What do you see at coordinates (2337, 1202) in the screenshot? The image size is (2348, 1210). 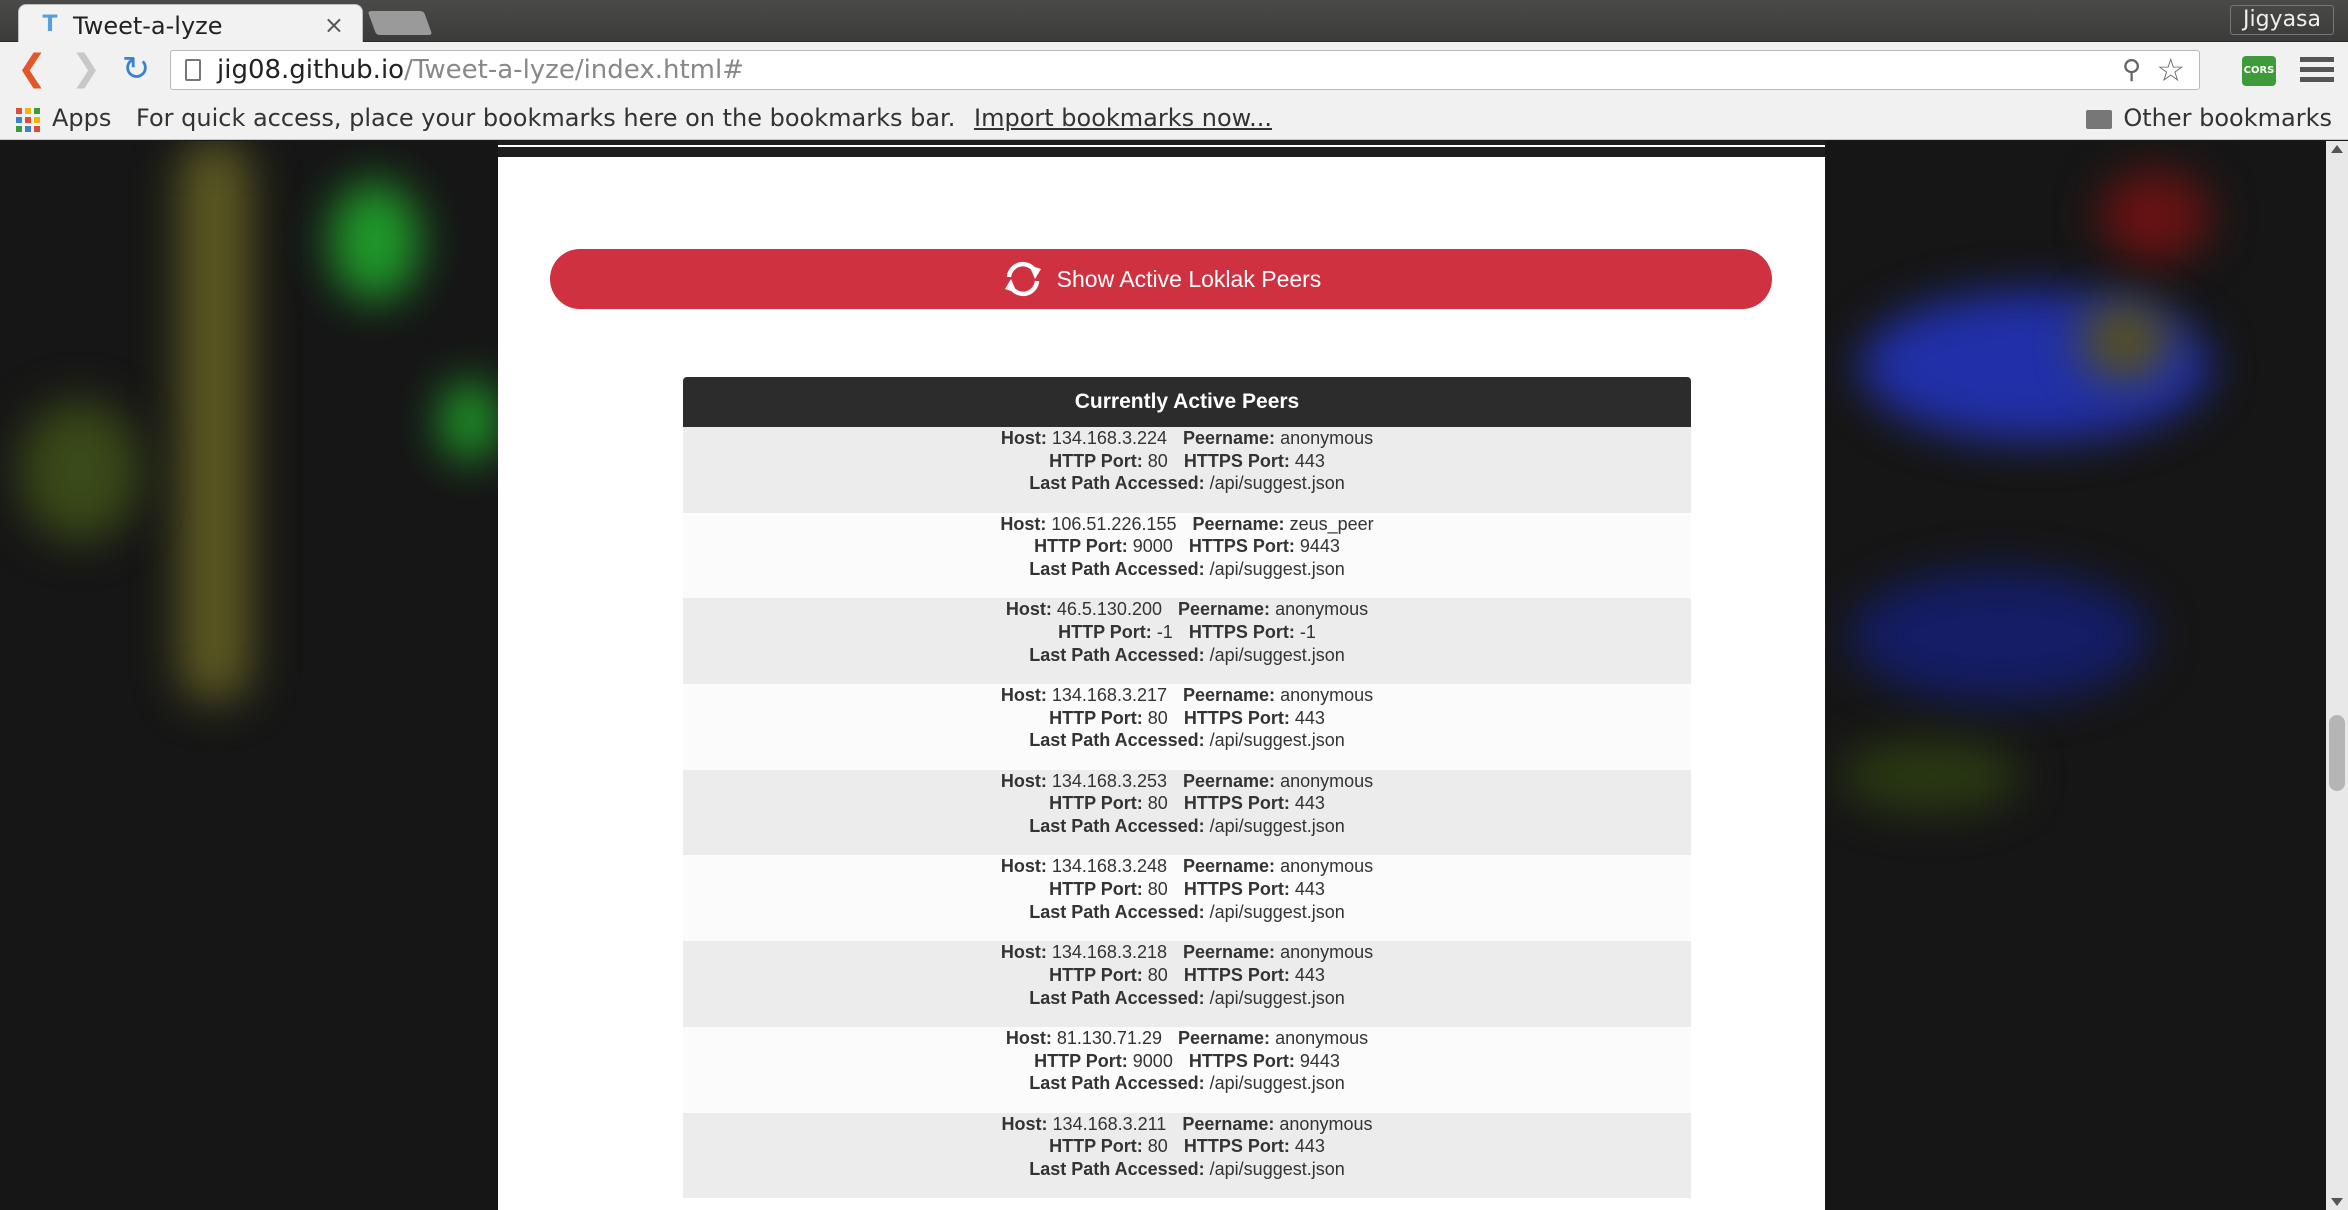 I see `scroll-down-arrow-icon` at bounding box center [2337, 1202].